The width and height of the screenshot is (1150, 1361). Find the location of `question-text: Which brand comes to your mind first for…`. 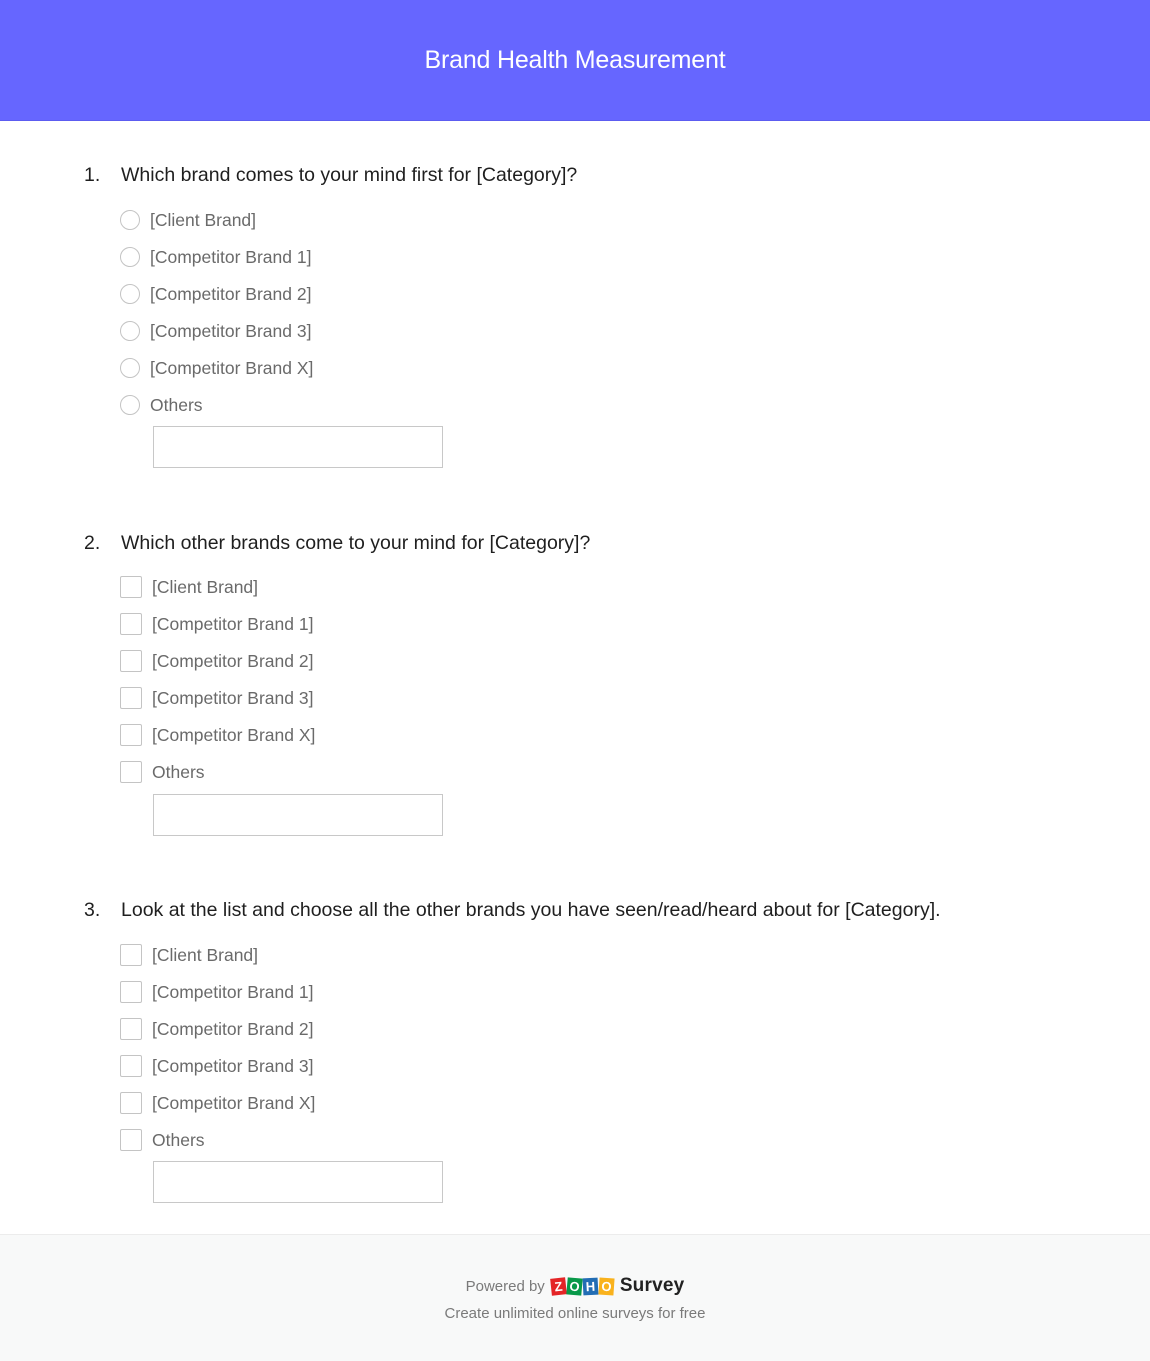

question-text: Which brand comes to your mind first for… is located at coordinates (349, 175).